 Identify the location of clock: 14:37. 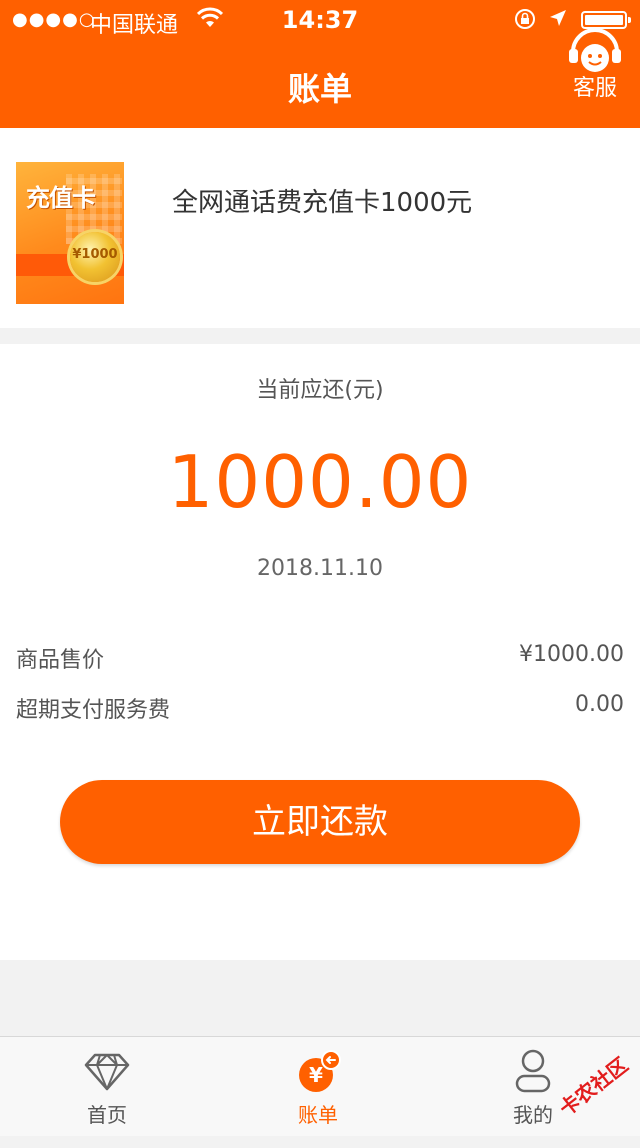
(320, 20).